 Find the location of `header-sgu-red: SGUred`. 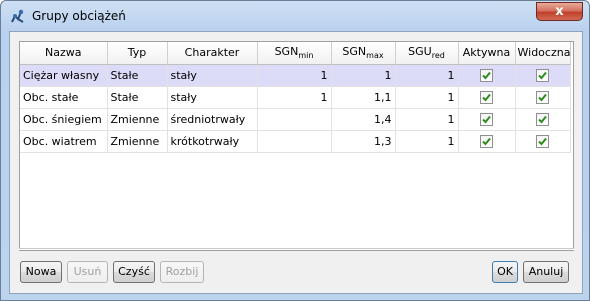

header-sgu-red: SGUred is located at coordinates (427, 53).